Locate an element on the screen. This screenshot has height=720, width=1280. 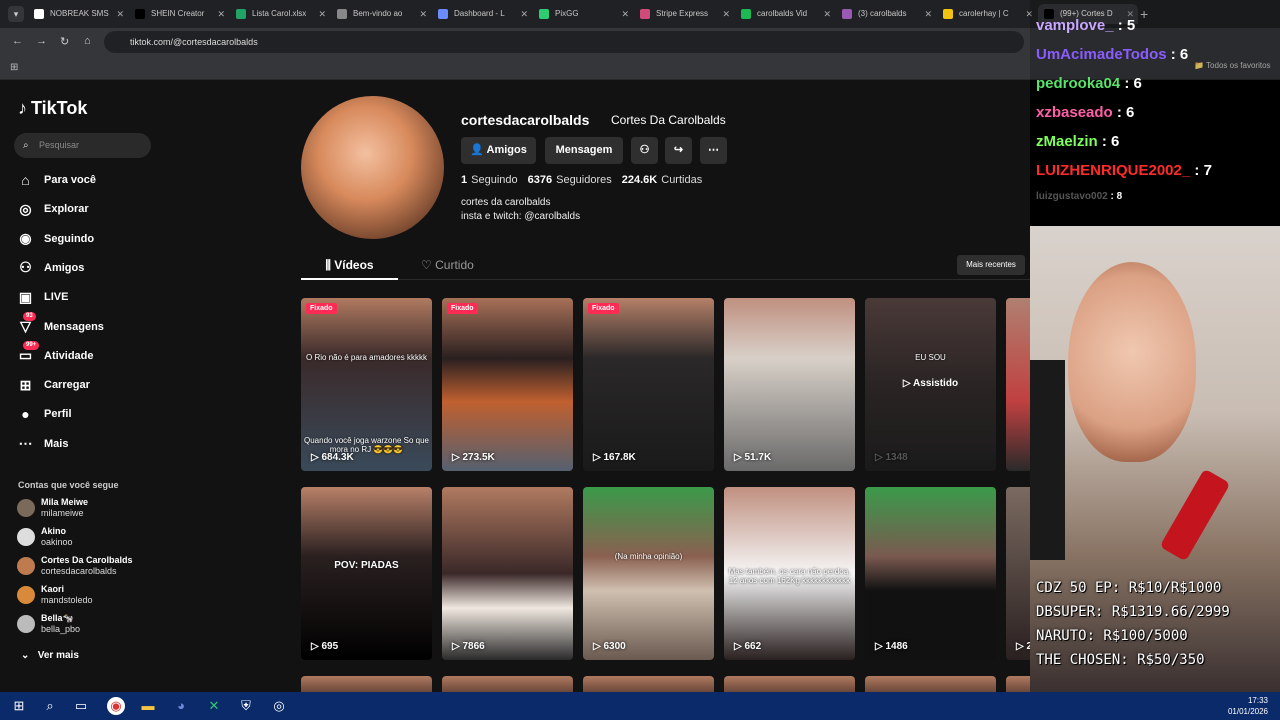
followed-account: Kaori mandstoledo is located at coordinates (55, 595).